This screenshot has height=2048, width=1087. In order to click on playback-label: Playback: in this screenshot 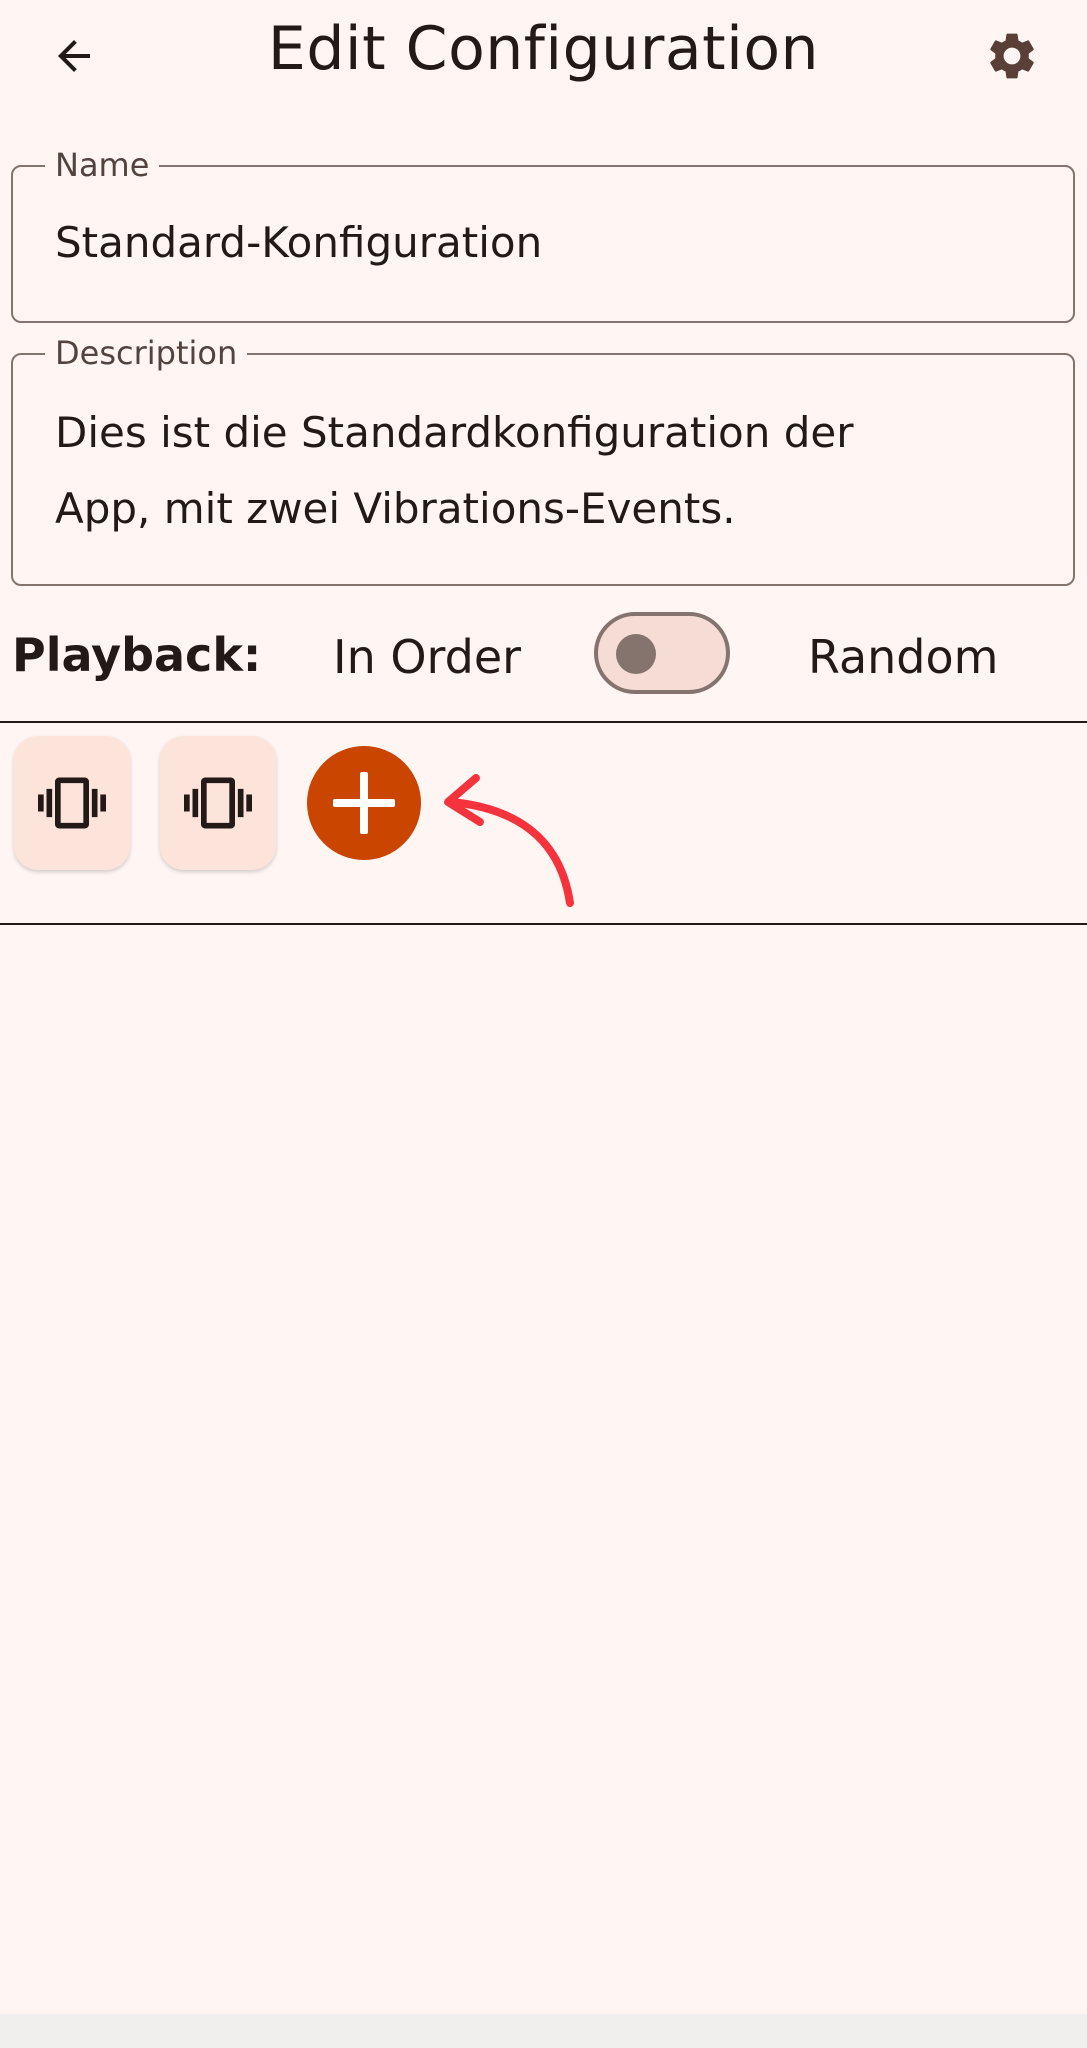, I will do `click(137, 655)`.